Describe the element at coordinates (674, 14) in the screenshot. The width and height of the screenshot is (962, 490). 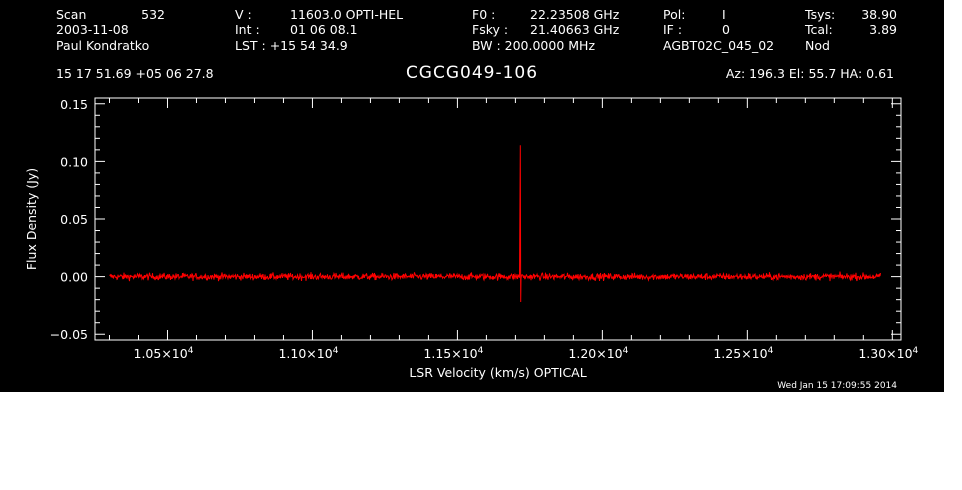
I see `header-cell-r0-c6: Pol:` at that location.